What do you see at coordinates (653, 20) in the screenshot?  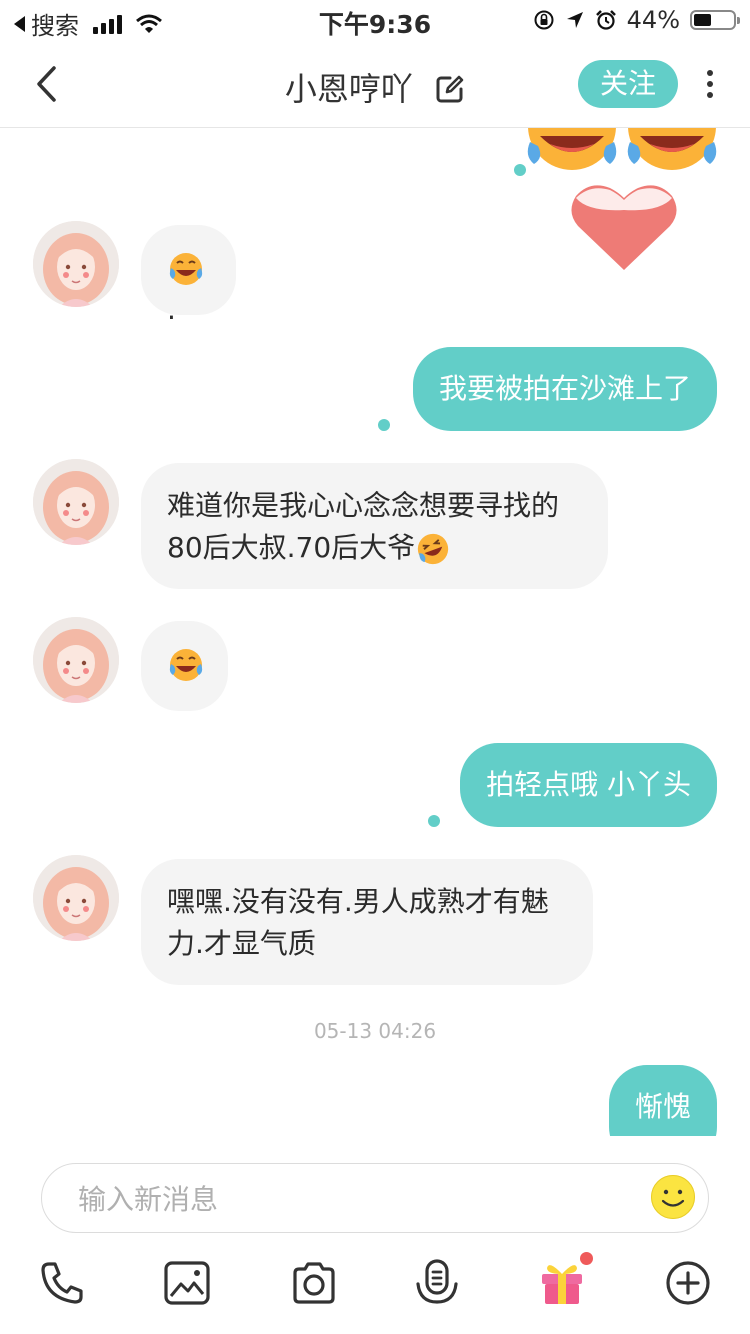 I see `battery-percent: 44%` at bounding box center [653, 20].